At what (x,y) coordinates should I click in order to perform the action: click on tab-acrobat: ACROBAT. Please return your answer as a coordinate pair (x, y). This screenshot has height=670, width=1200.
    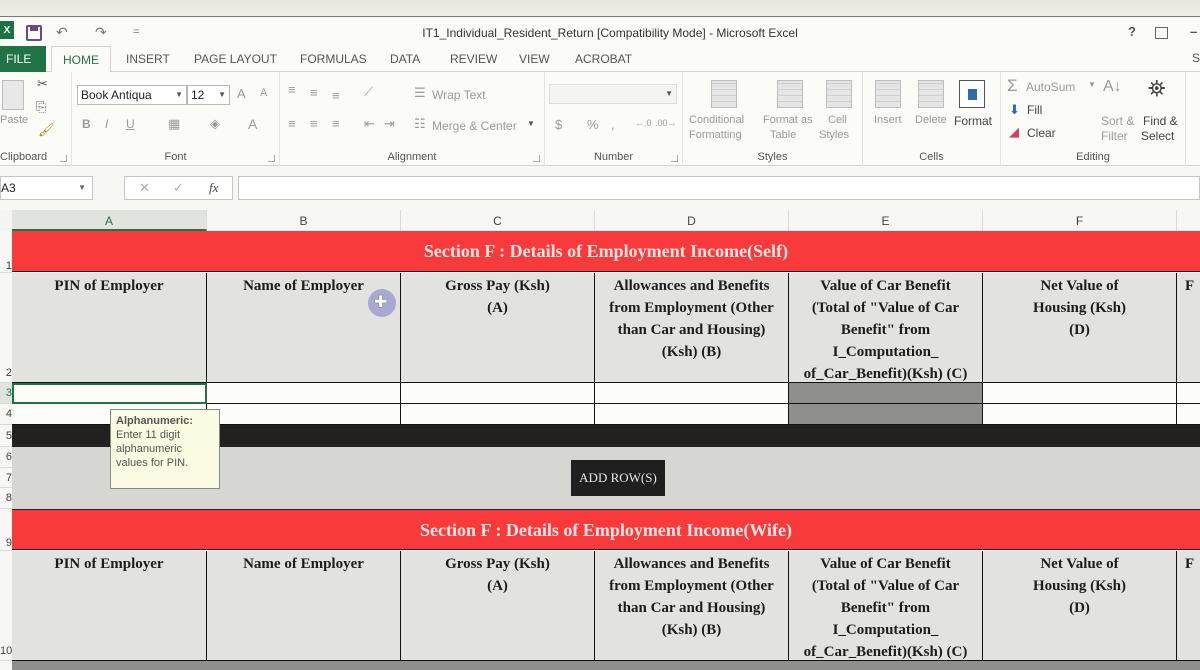
    Looking at the image, I should click on (603, 59).